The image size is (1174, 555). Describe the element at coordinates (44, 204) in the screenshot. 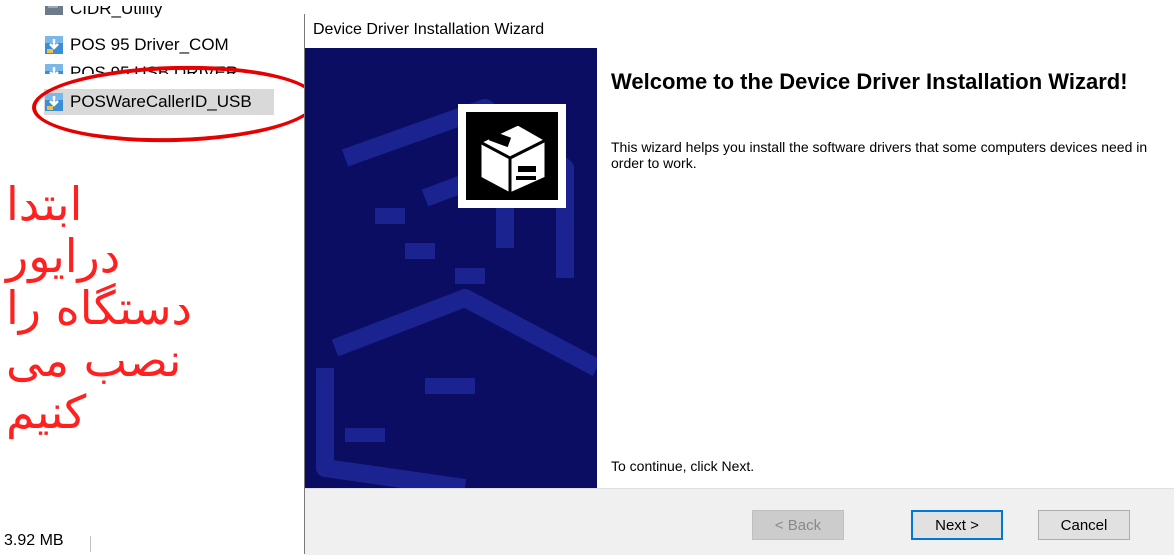

I see `instruction-line: ابتدا` at that location.